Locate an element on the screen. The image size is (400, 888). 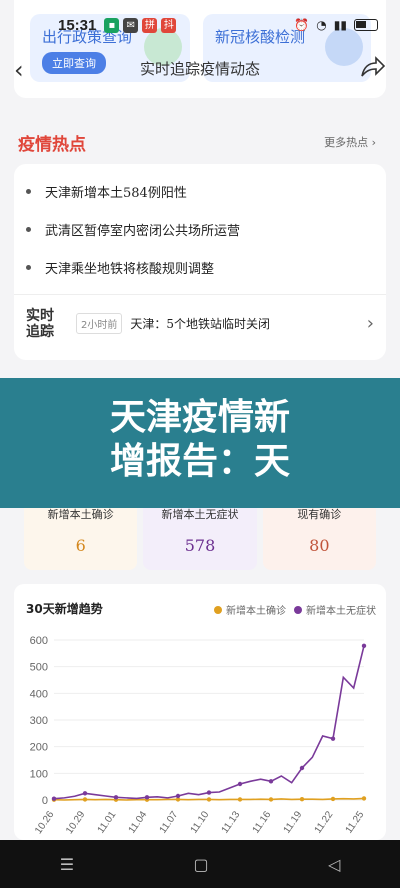
stat-new-asymptomatic: 新增本土无症状 578 is located at coordinates (200, 535).